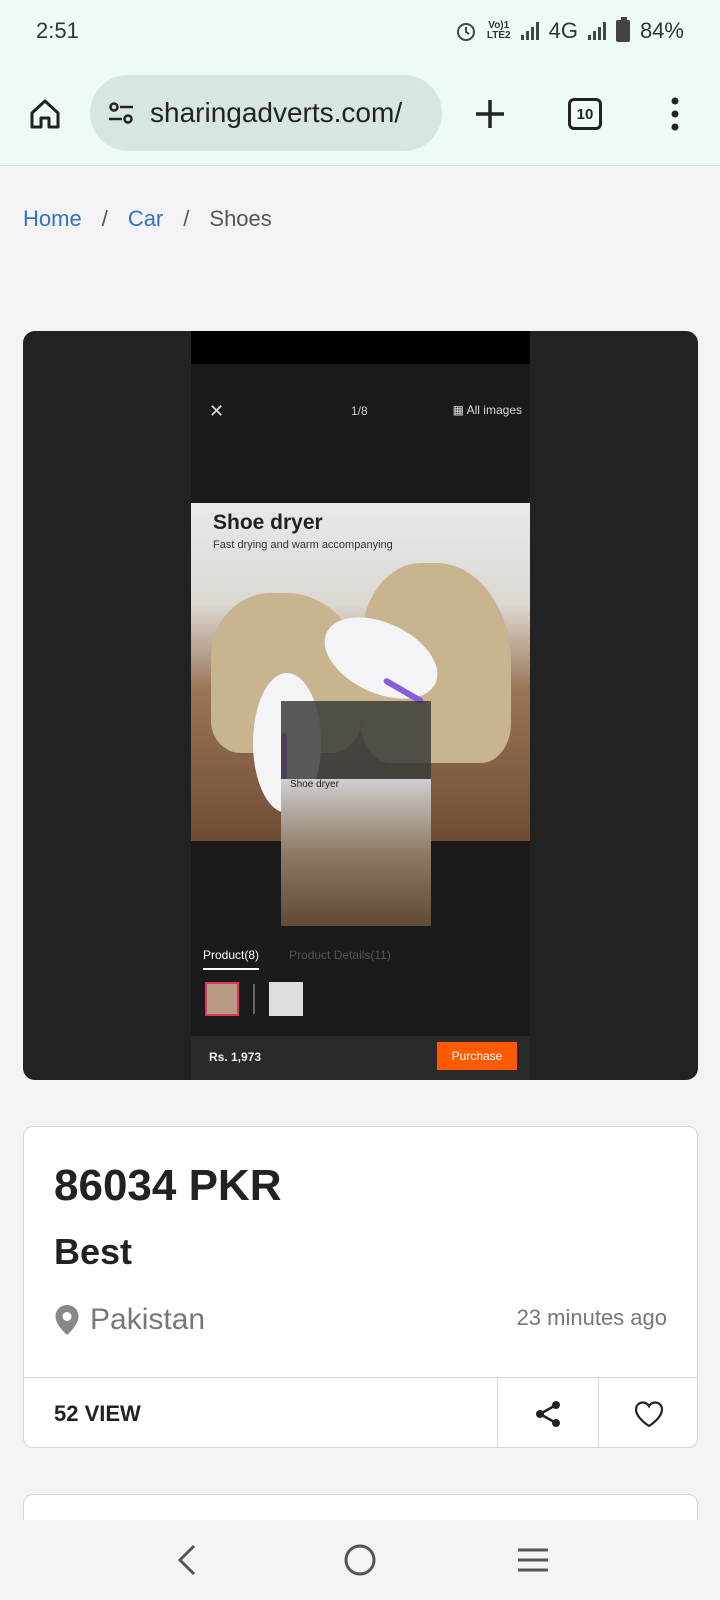 The width and height of the screenshot is (720, 1600). I want to click on image-price: Rs. 1,973, so click(235, 1057).